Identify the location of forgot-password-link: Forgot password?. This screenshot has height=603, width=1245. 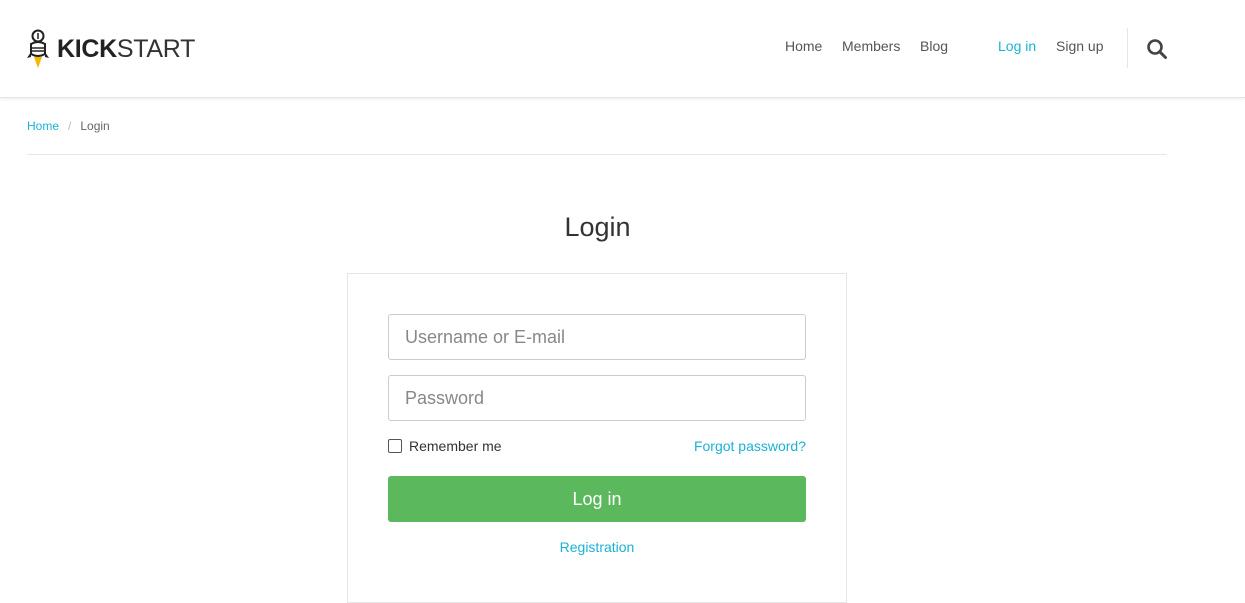
(750, 446).